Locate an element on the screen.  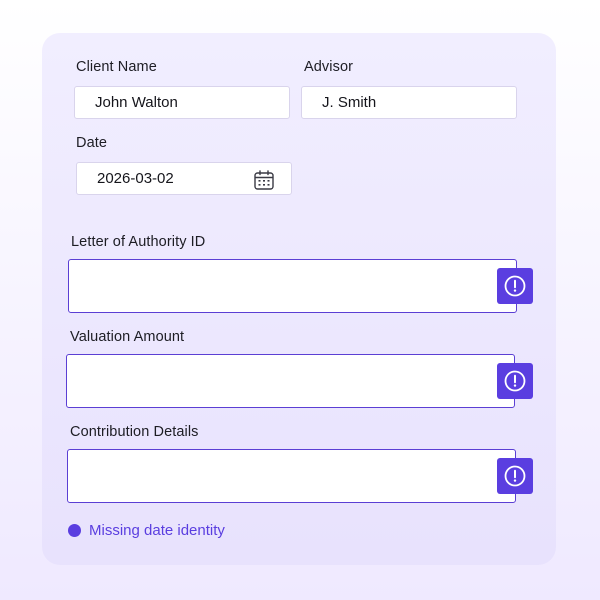
valuation-amount-input is located at coordinates (290, 381).